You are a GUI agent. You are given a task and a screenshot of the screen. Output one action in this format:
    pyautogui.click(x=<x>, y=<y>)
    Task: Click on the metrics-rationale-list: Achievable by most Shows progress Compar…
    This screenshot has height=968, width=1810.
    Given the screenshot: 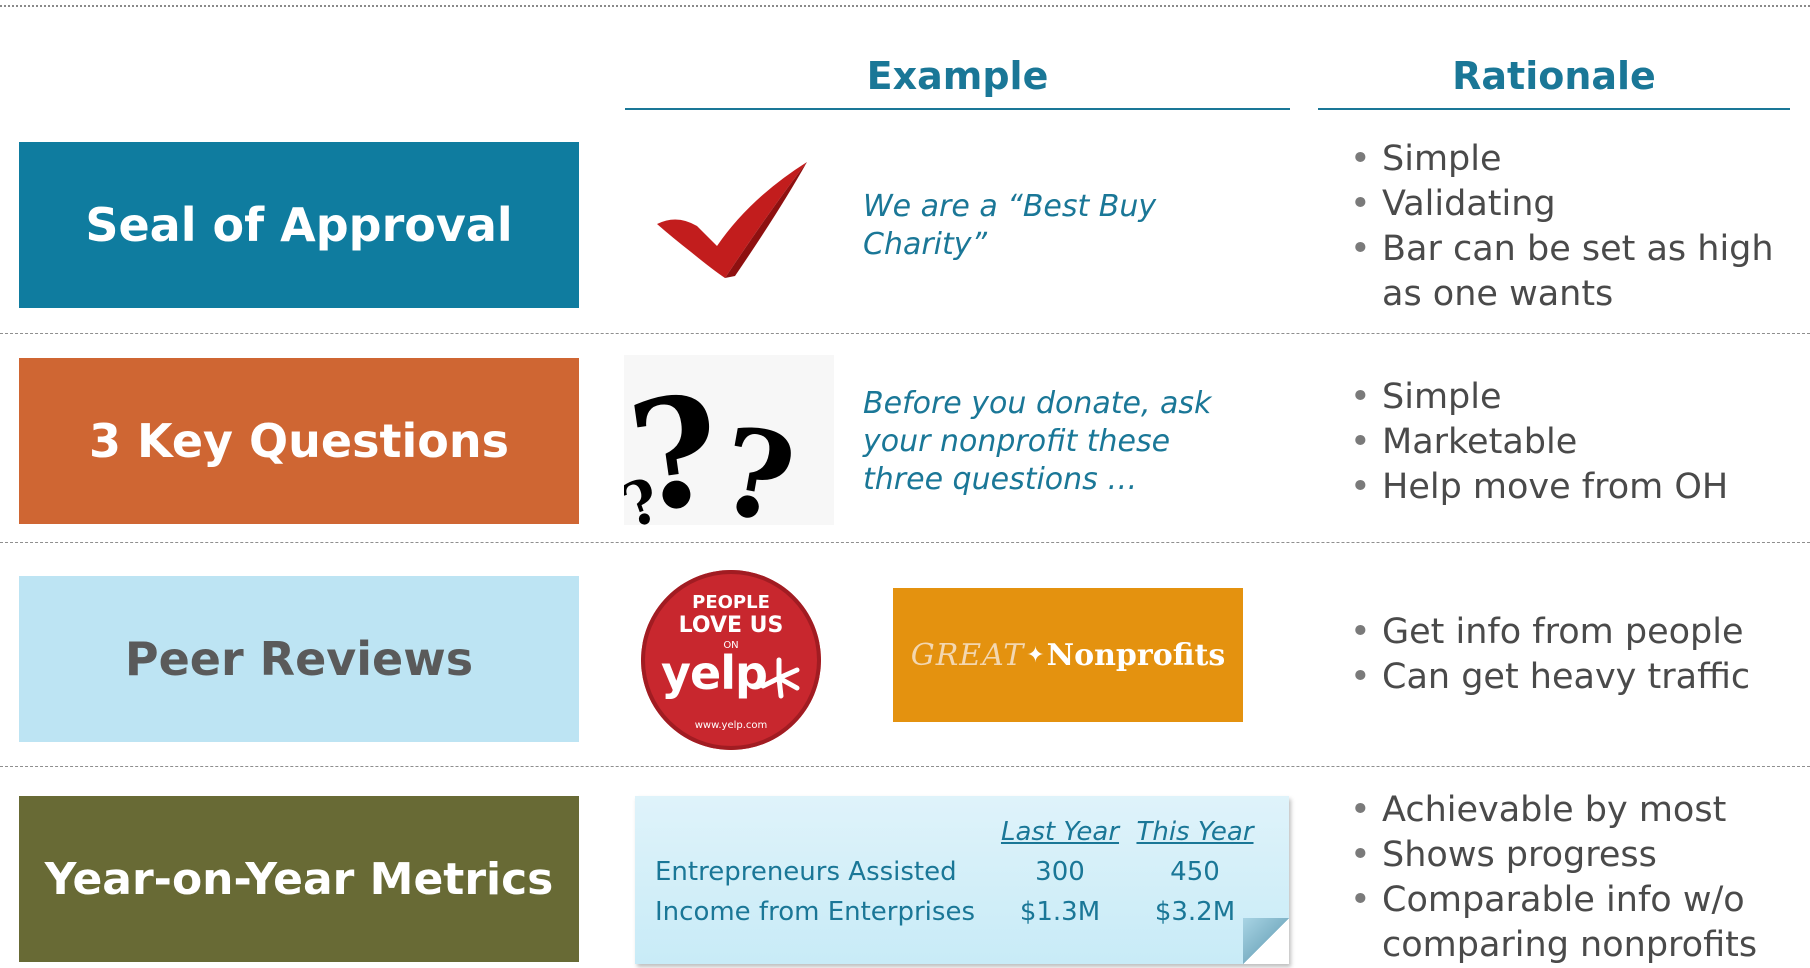 What is the action you would take?
    pyautogui.click(x=1571, y=878)
    